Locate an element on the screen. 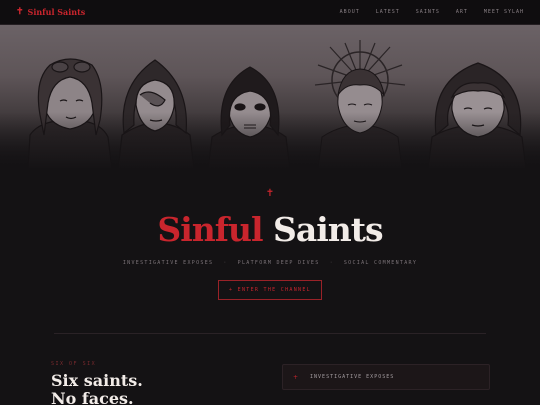 The width and height of the screenshot is (540, 405). section-divider is located at coordinates (270, 333).